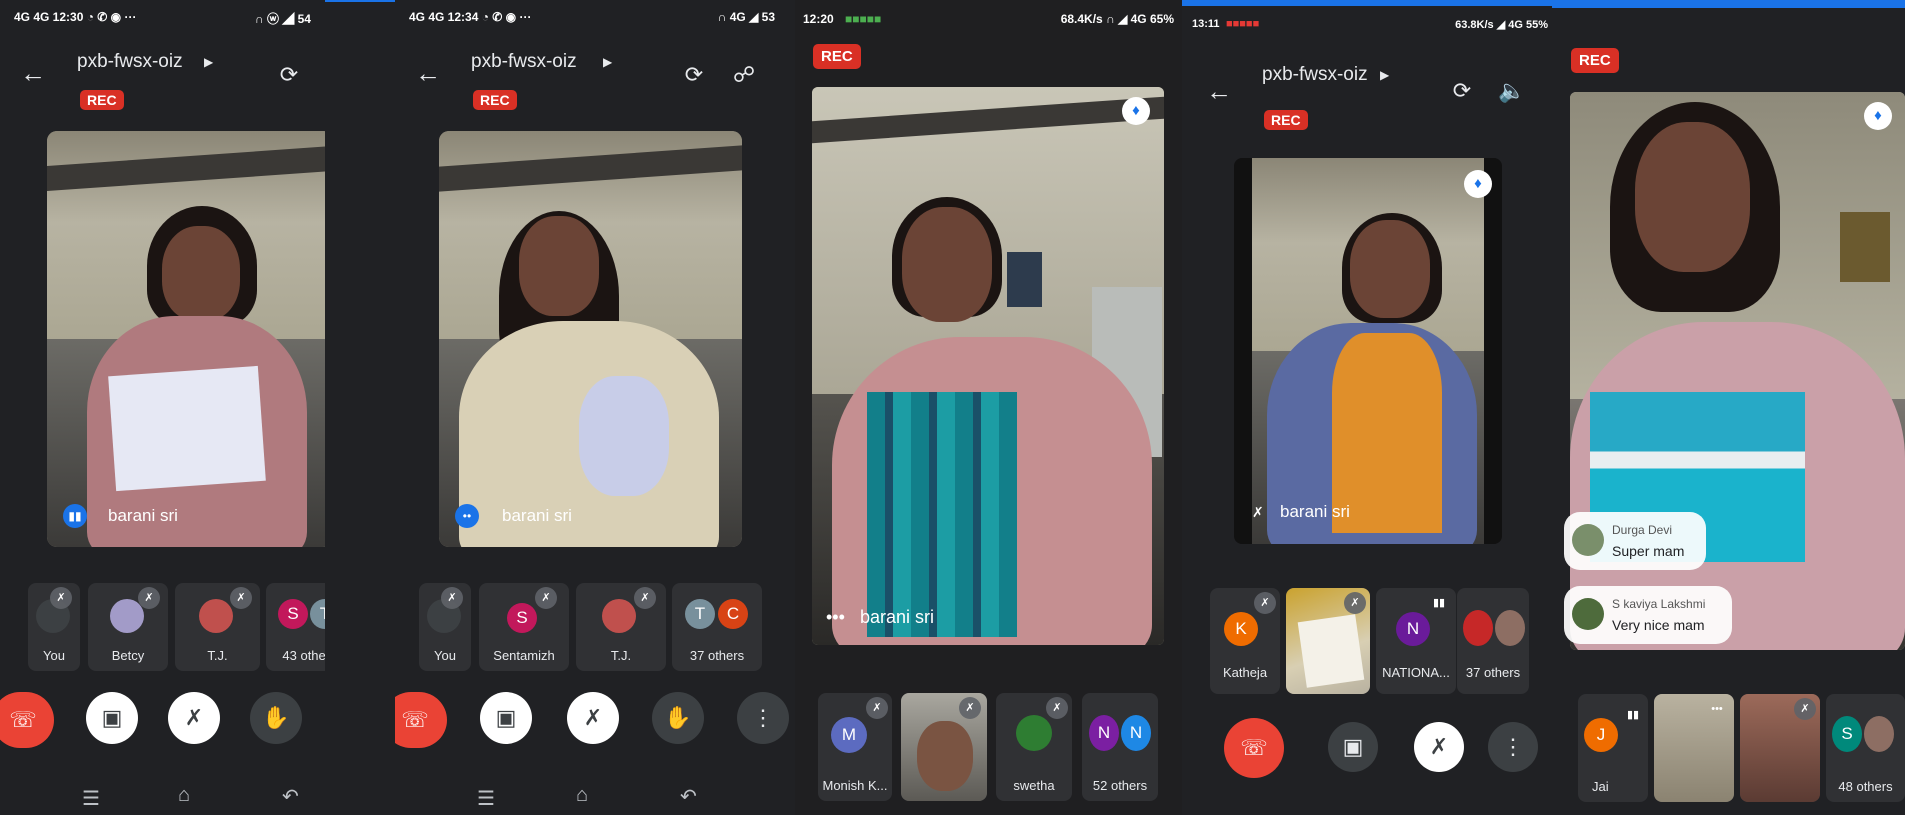 This screenshot has height=815, width=1905. Describe the element at coordinates (1136, 733) in the screenshot. I see `avatar: N` at that location.